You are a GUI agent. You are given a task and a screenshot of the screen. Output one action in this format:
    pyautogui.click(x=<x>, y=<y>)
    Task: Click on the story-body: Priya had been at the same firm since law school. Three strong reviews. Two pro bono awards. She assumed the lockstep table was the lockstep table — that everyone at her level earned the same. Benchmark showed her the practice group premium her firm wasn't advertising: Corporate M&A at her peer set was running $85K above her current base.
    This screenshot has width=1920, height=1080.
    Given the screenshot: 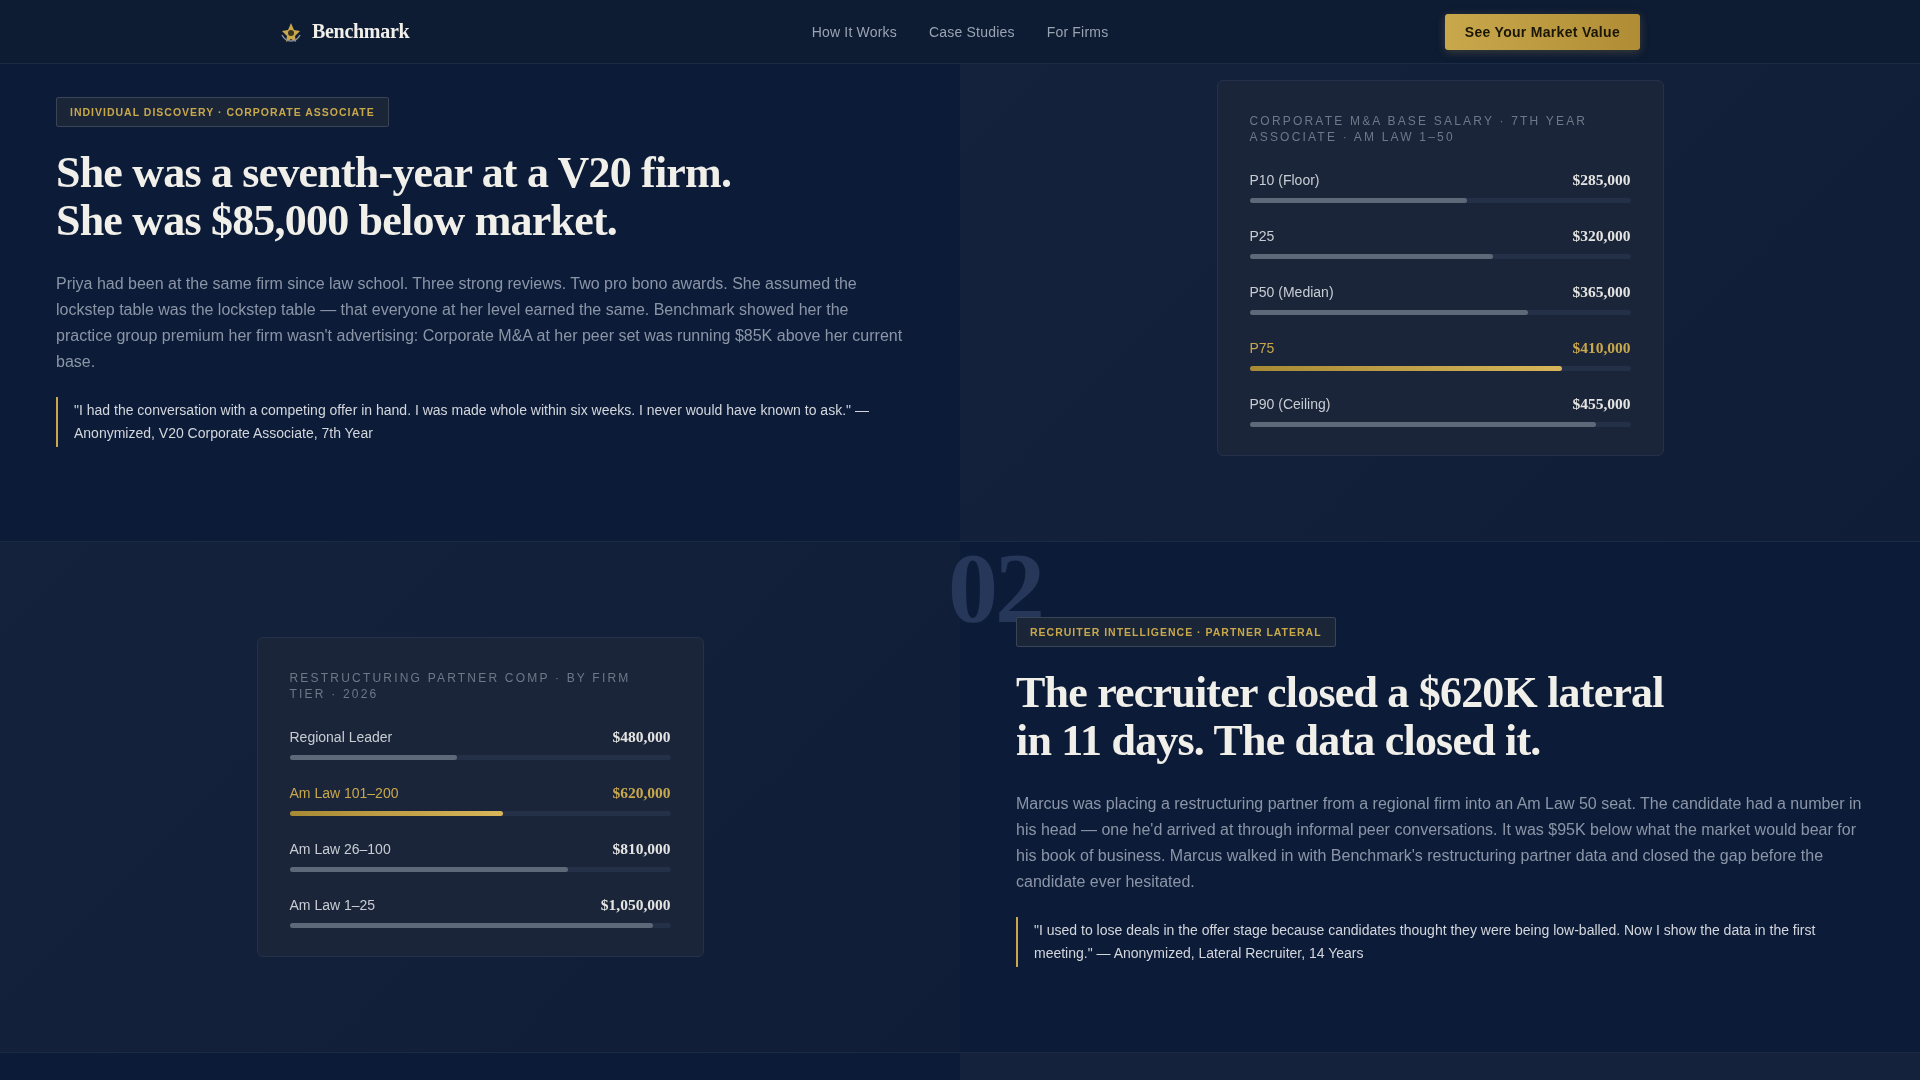 What is the action you would take?
    pyautogui.click(x=480, y=323)
    